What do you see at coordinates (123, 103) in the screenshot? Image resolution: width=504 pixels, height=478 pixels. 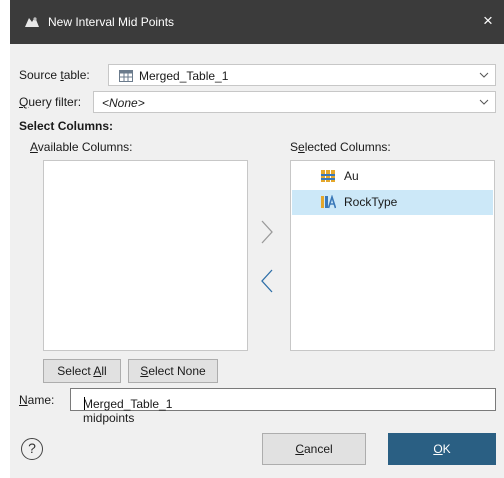 I see `query-filter-value: <None>` at bounding box center [123, 103].